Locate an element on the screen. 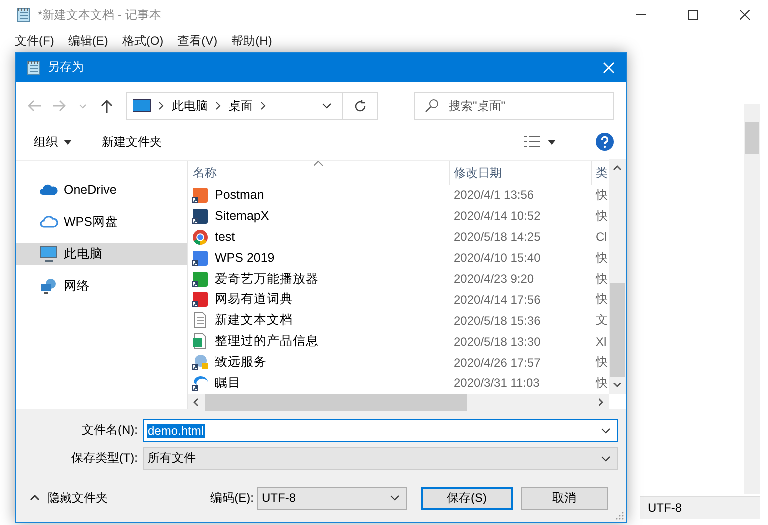  up-arrow-icon is located at coordinates (107, 106).